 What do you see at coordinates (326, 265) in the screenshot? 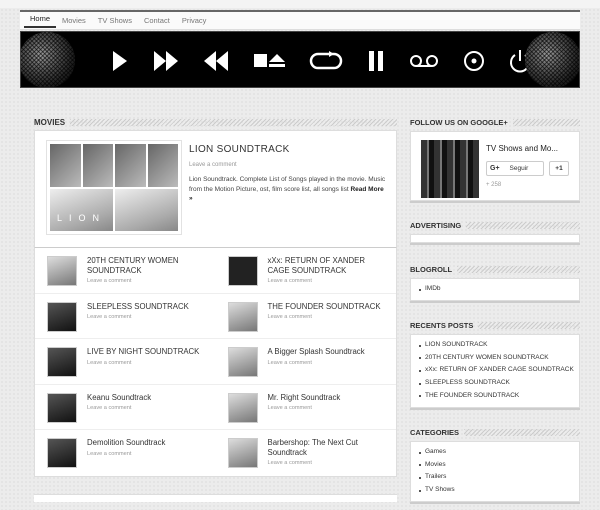
I see `post-title: xXx: RETURN OF XANDER CAGE SOUNDTRACK` at bounding box center [326, 265].